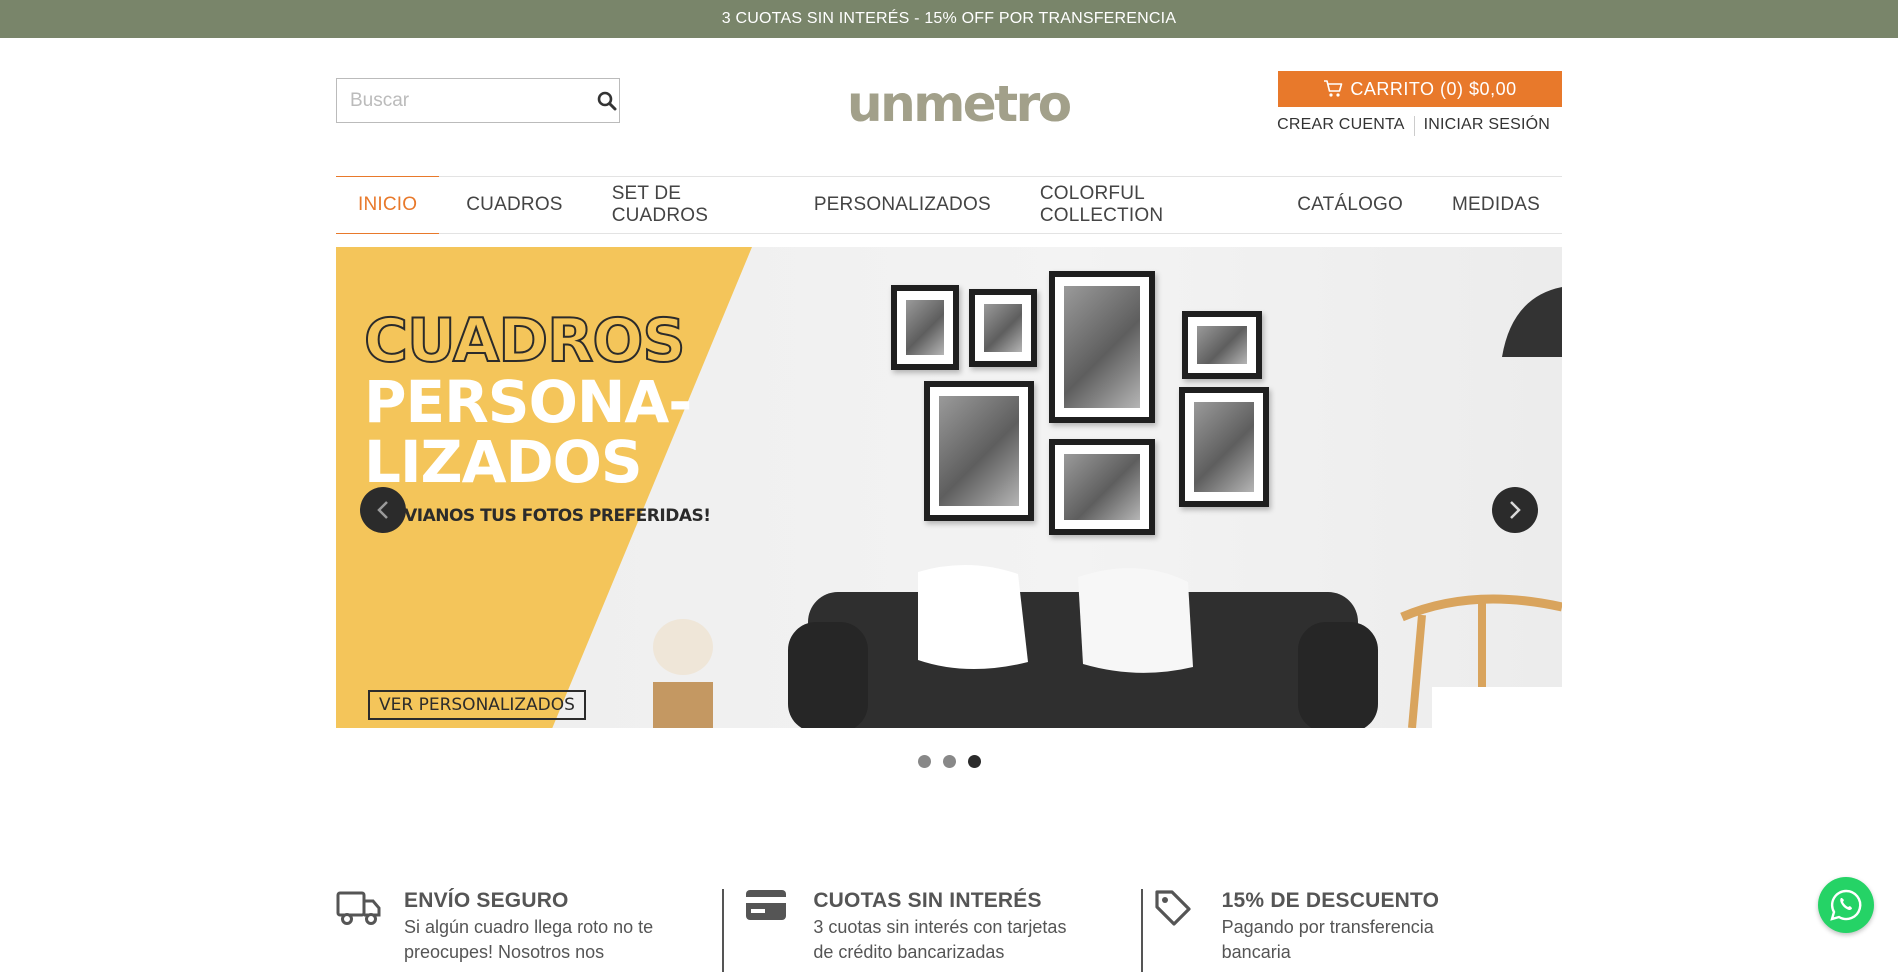 This screenshot has height=972, width=1898. Describe the element at coordinates (1333, 88) in the screenshot. I see `cart-icon` at that location.